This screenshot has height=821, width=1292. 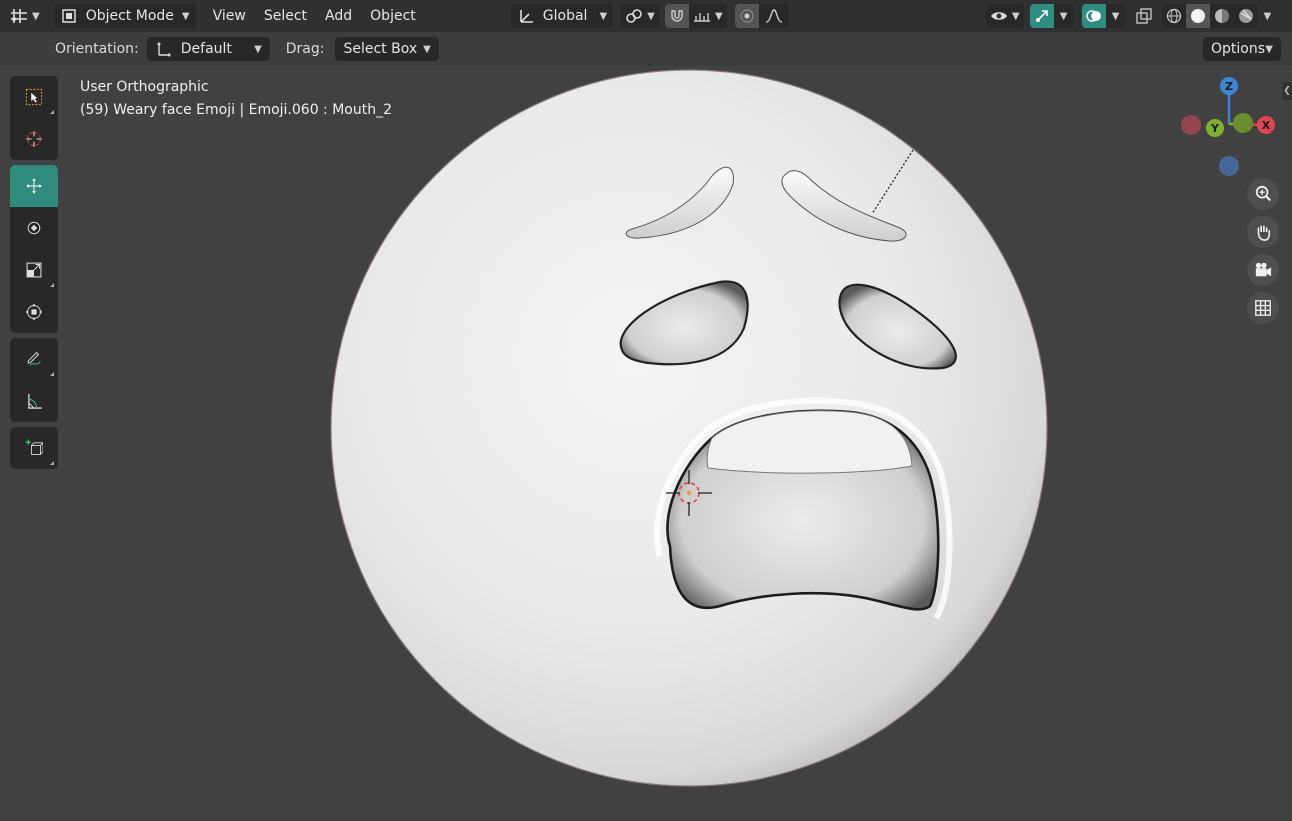 I want to click on grid-axes-icon, so click(x=19, y=16).